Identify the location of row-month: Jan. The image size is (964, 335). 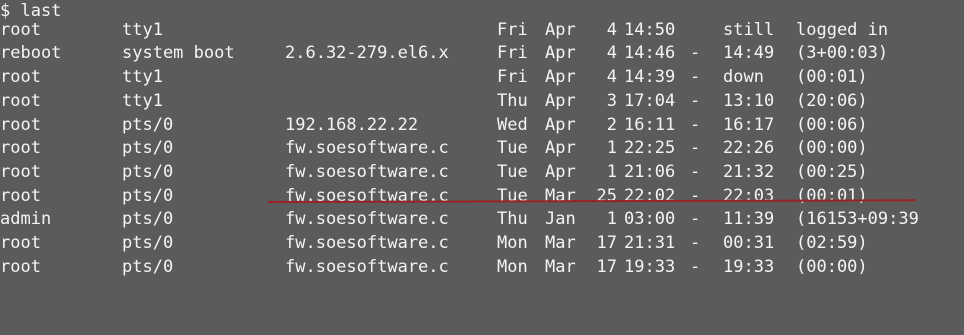
(560, 219).